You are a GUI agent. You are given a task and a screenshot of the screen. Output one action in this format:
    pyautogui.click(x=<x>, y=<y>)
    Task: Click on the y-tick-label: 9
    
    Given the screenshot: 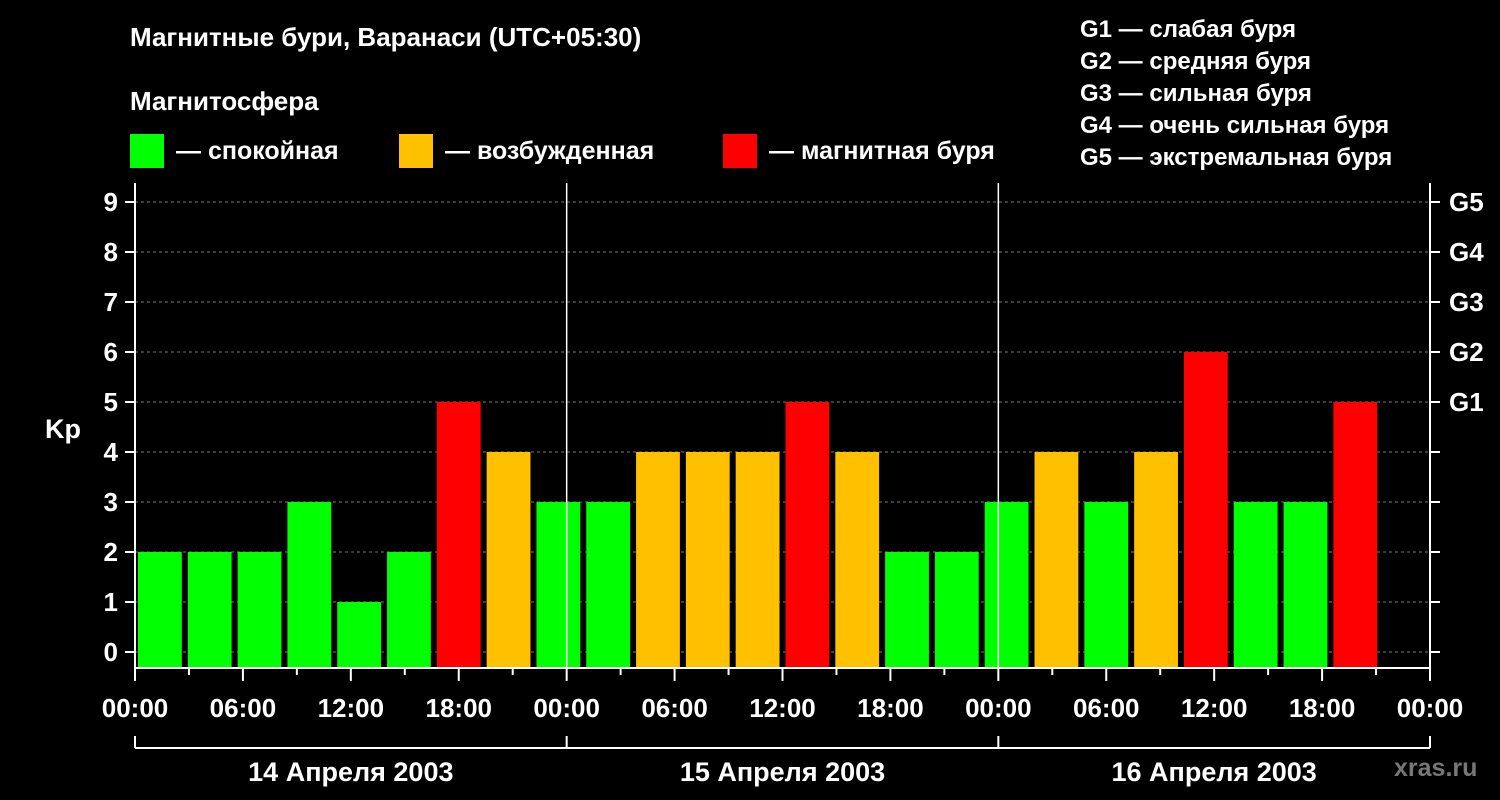 What is the action you would take?
    pyautogui.click(x=111, y=202)
    